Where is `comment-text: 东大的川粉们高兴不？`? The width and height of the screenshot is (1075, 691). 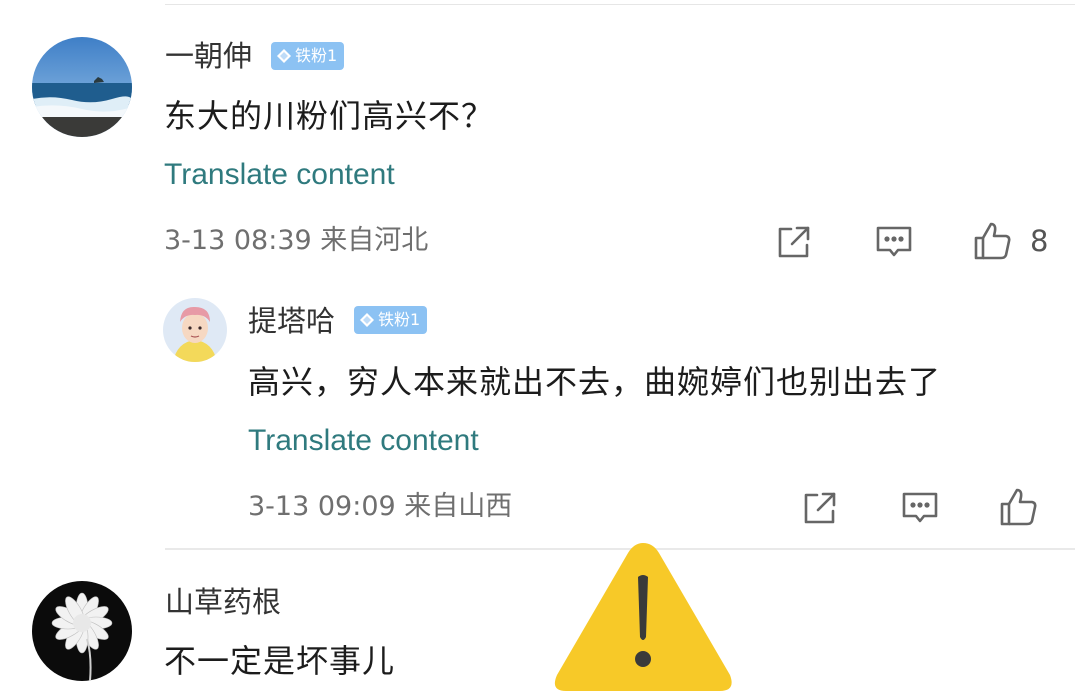
comment-text: 东大的川粉们高兴不？ is located at coordinates (329, 116).